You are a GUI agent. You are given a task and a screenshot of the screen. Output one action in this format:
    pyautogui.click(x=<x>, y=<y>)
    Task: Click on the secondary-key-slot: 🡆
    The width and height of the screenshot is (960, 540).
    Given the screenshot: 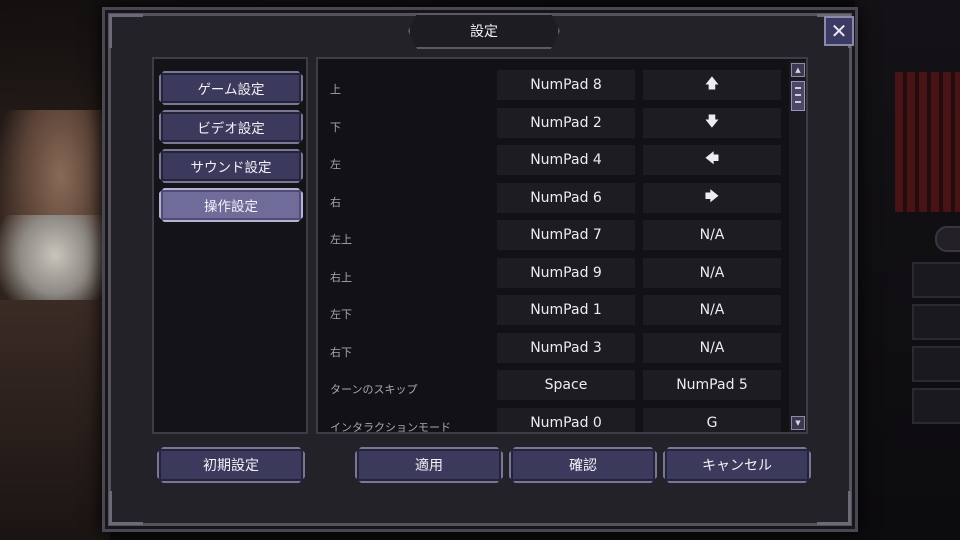 What is the action you would take?
    pyautogui.click(x=712, y=198)
    